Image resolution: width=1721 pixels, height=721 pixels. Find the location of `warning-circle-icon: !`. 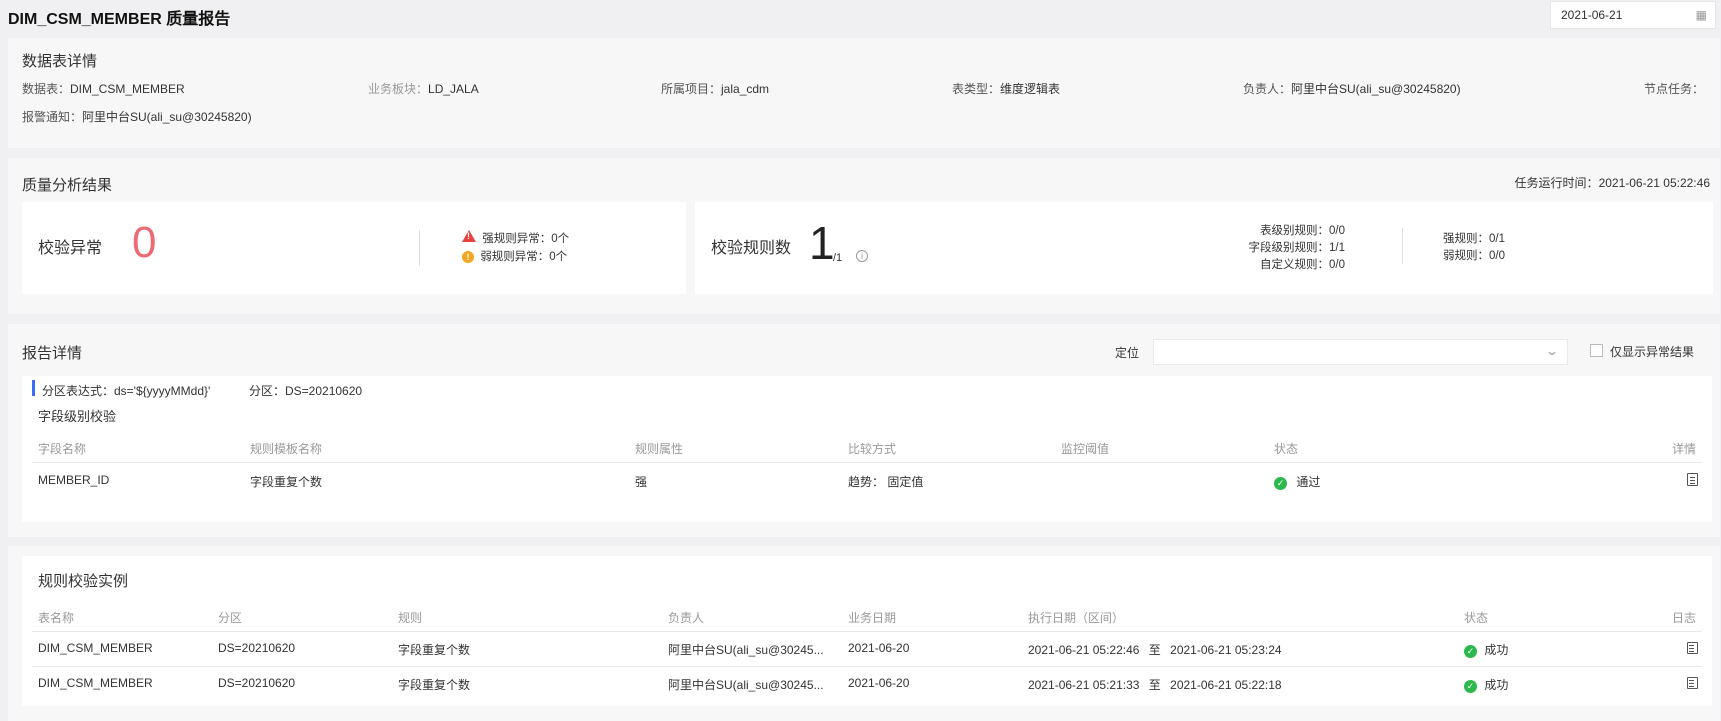

warning-circle-icon: ! is located at coordinates (468, 257).